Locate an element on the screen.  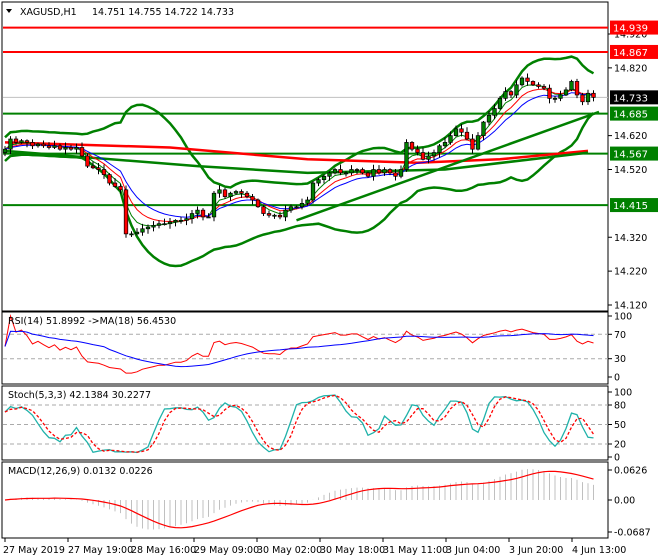
macd-tick-label: 0.00 is located at coordinates (624, 501).